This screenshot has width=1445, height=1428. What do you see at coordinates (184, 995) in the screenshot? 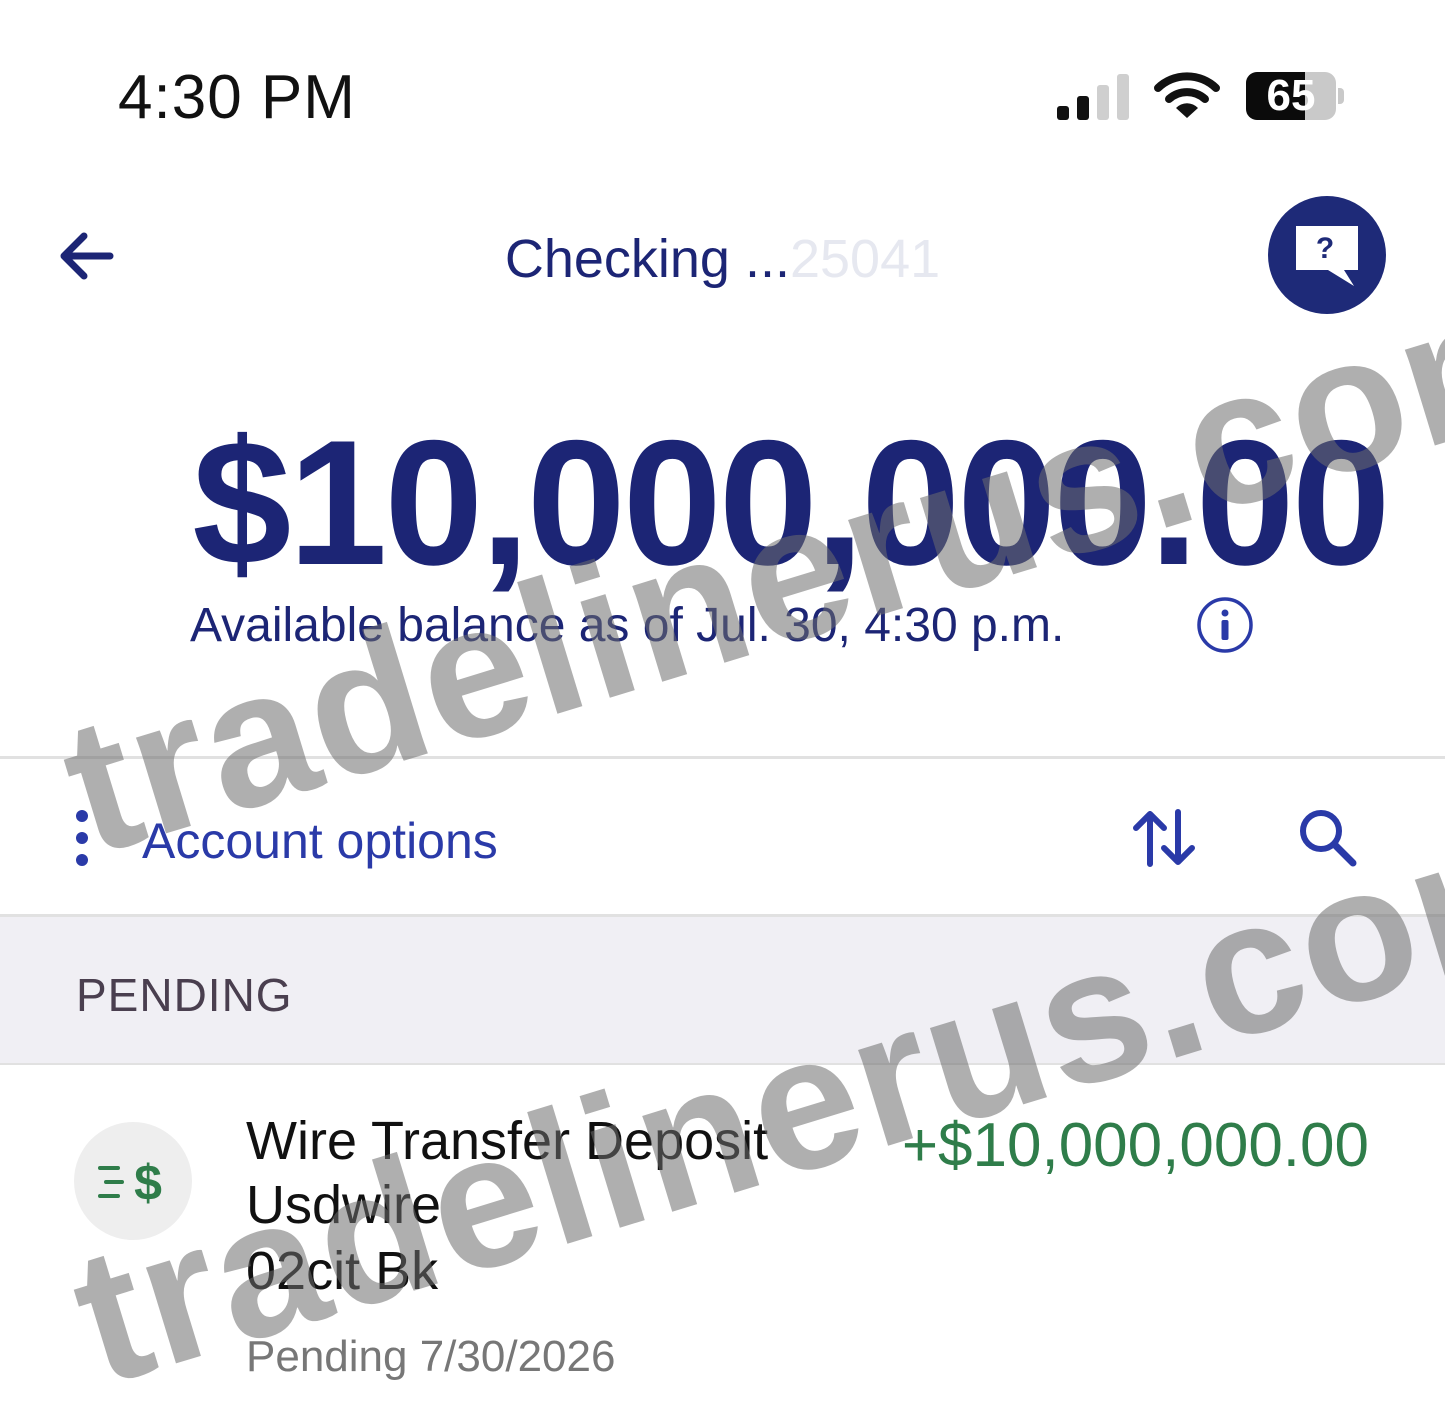
I see `pending-label: PENDING` at bounding box center [184, 995].